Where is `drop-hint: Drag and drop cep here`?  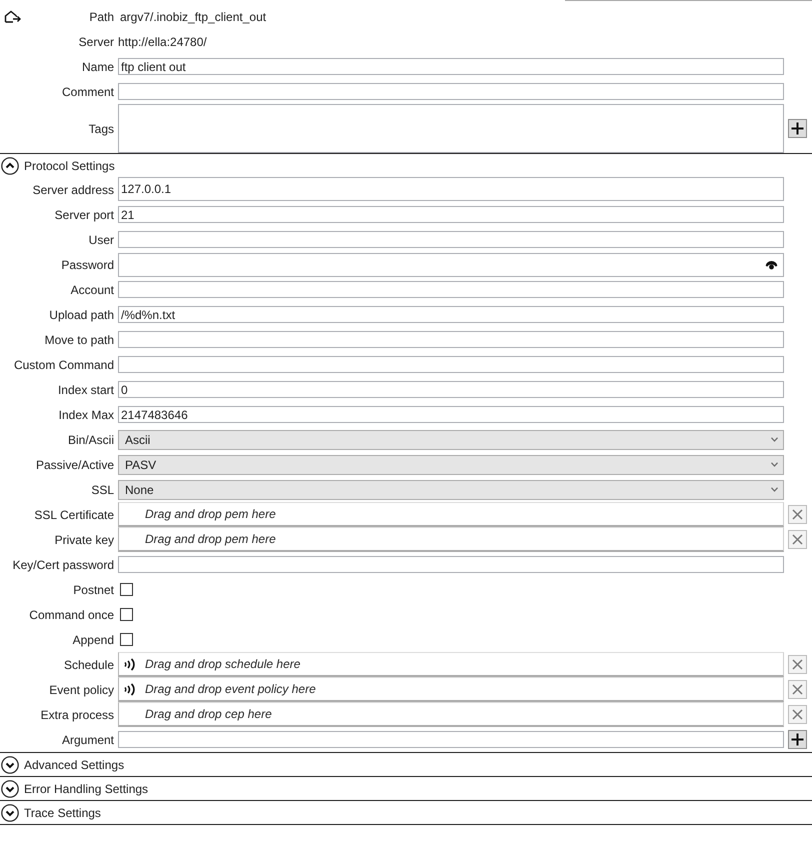
drop-hint: Drag and drop cep here is located at coordinates (208, 714).